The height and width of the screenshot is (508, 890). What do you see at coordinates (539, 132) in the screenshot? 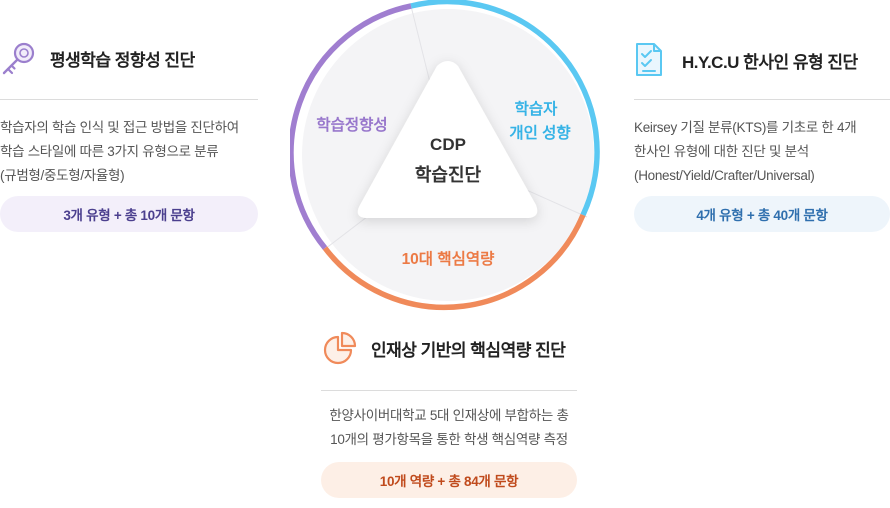
I see `segment-label-personal-tendency-2: 개인 성향` at bounding box center [539, 132].